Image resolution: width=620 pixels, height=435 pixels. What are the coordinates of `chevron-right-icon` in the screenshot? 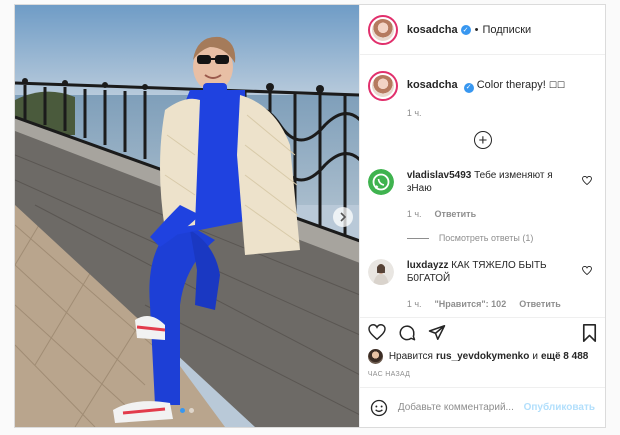 It's located at (343, 217).